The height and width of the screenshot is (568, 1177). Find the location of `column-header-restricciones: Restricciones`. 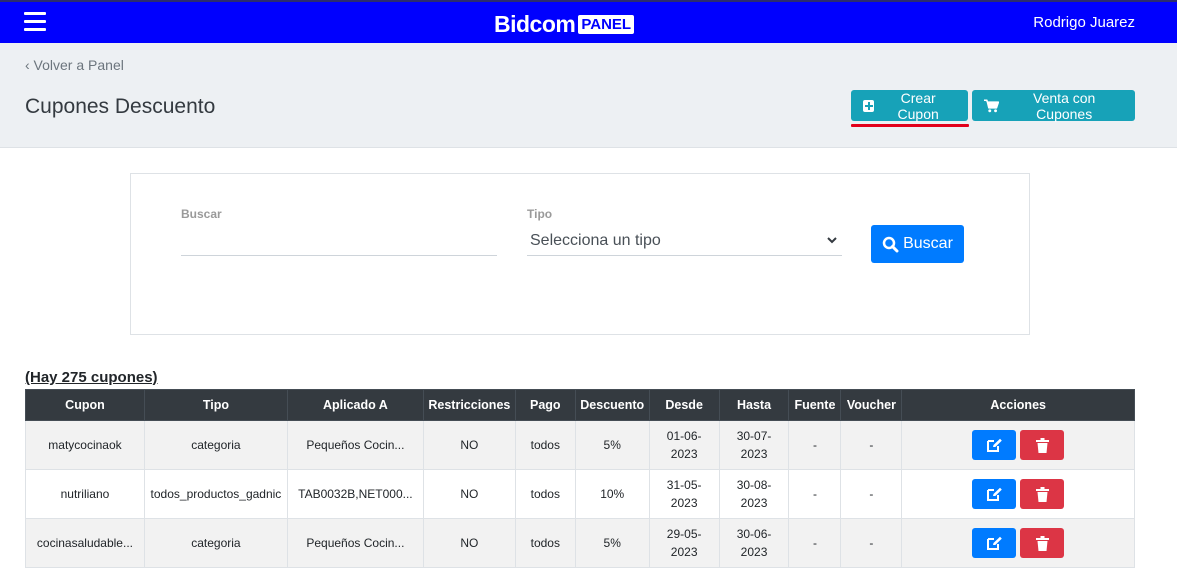

column-header-restricciones: Restricciones is located at coordinates (469, 405).